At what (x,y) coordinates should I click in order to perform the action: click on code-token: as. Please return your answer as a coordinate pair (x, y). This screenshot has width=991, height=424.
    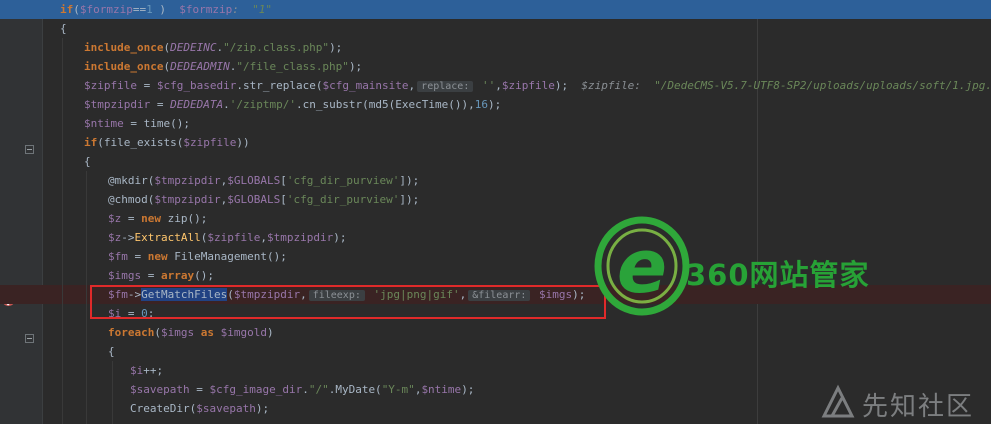
    Looking at the image, I should click on (207, 332).